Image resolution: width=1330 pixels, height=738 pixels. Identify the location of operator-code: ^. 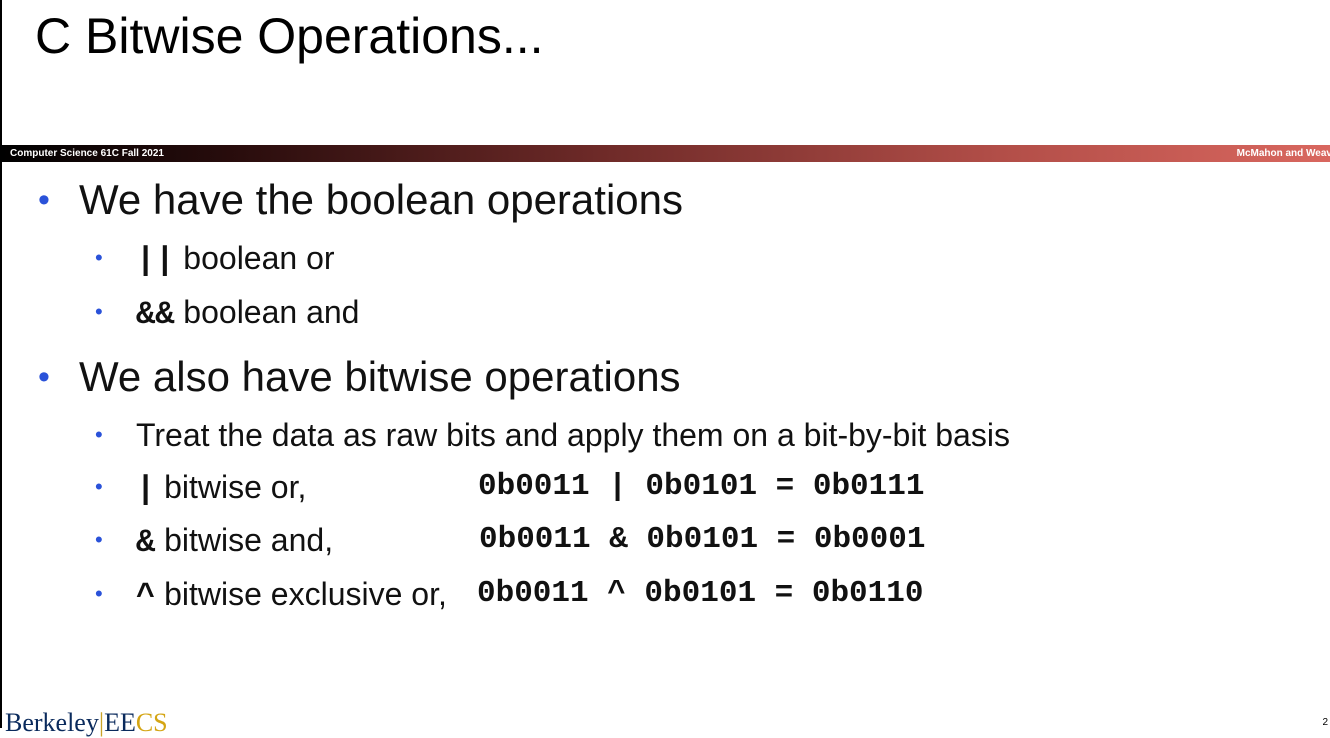
(146, 596).